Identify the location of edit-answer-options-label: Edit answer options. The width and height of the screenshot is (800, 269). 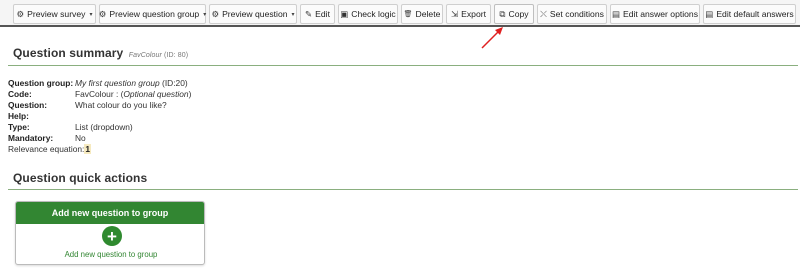
(661, 14).